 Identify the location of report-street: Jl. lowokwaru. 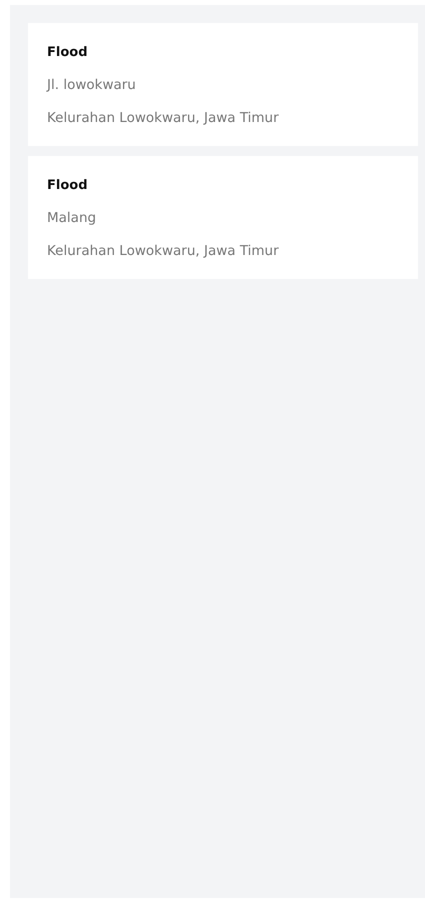
(92, 85).